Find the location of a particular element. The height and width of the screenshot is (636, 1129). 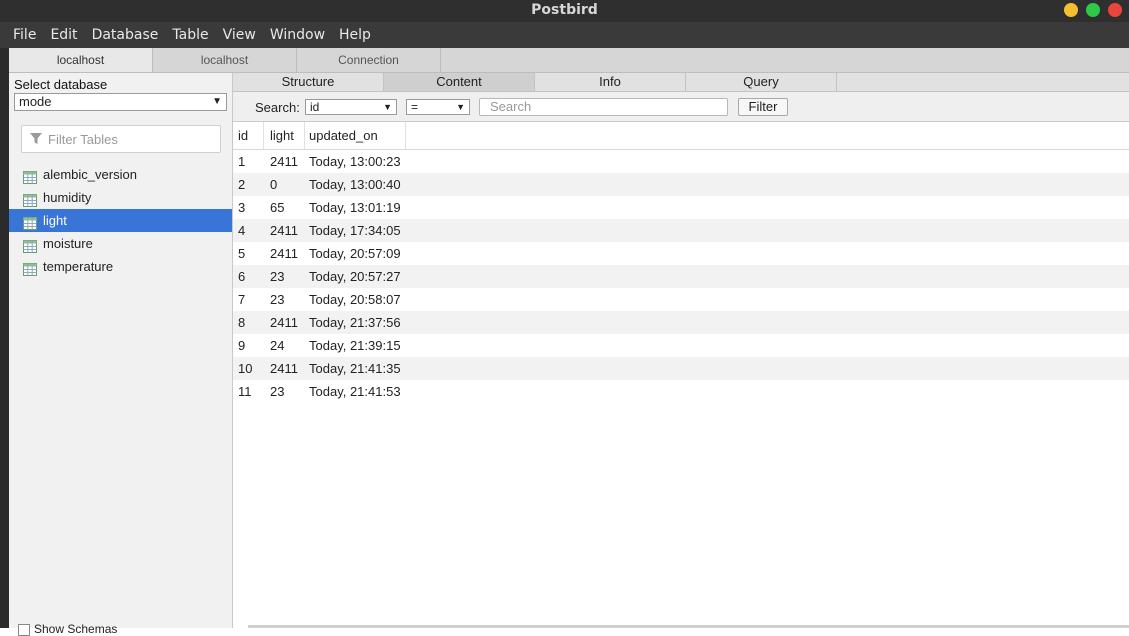

title-bar: Postbird is located at coordinates (564, 11).